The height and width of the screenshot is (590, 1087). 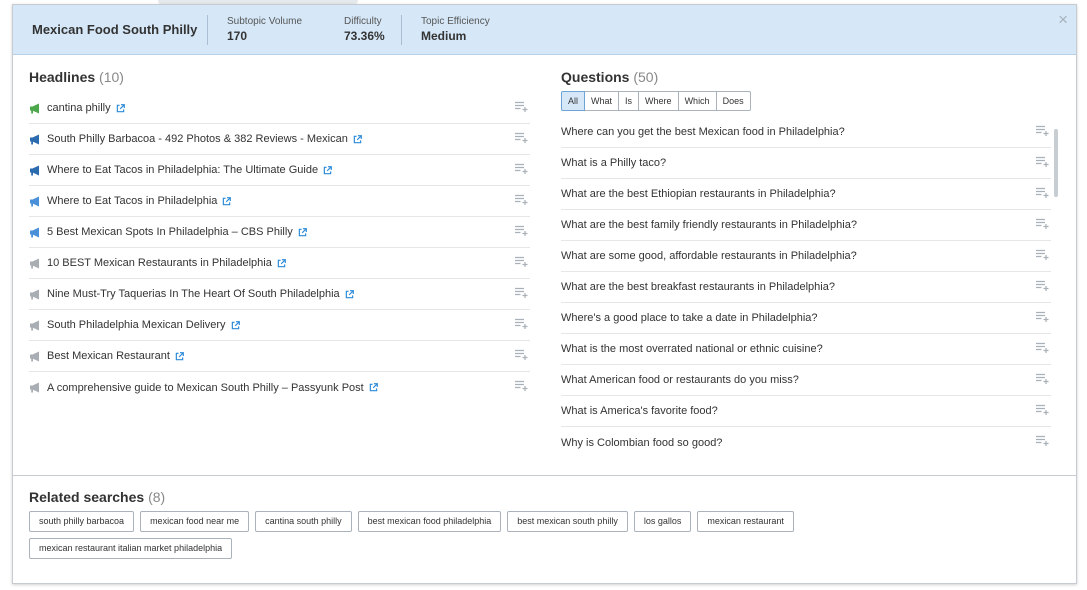 What do you see at coordinates (62, 77) in the screenshot?
I see `headlines-title: Headlines` at bounding box center [62, 77].